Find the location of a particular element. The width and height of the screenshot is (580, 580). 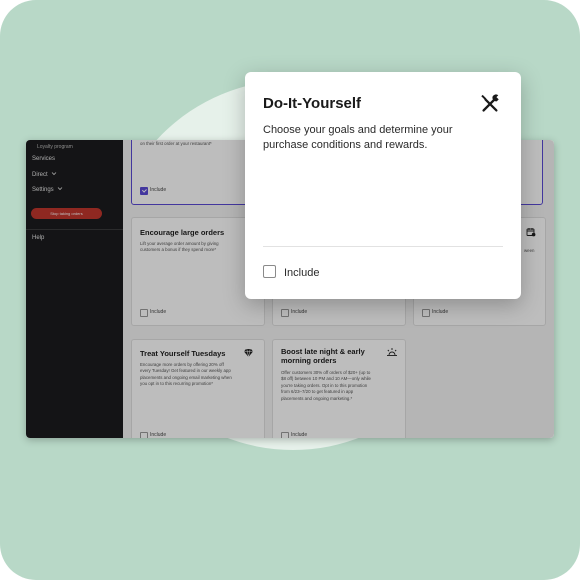

modal-title: Do-It-Yourself is located at coordinates (312, 103).